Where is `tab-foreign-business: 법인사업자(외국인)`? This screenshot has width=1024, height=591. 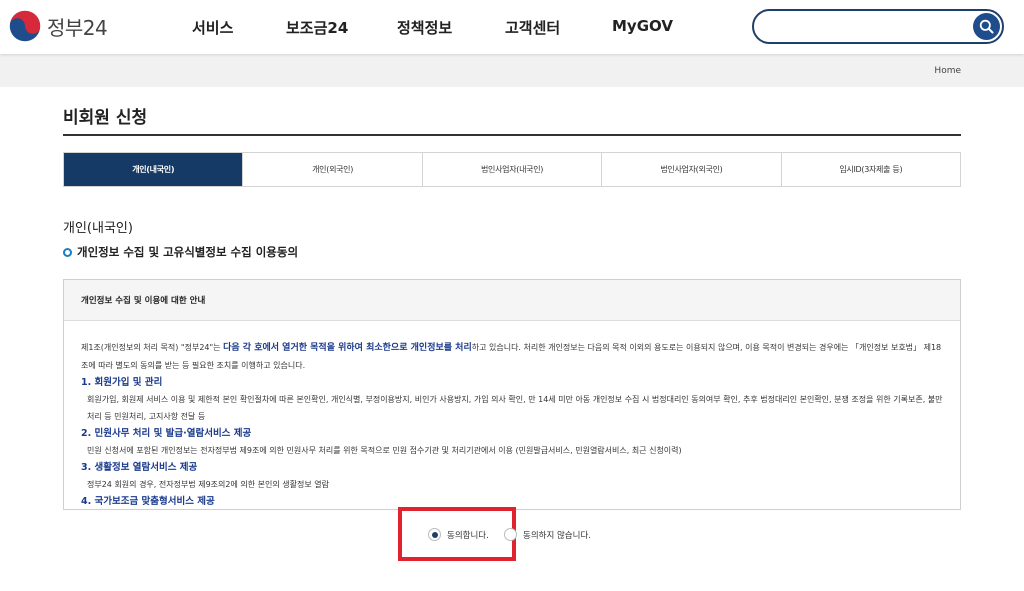 tab-foreign-business: 법인사업자(외국인) is located at coordinates (691, 169).